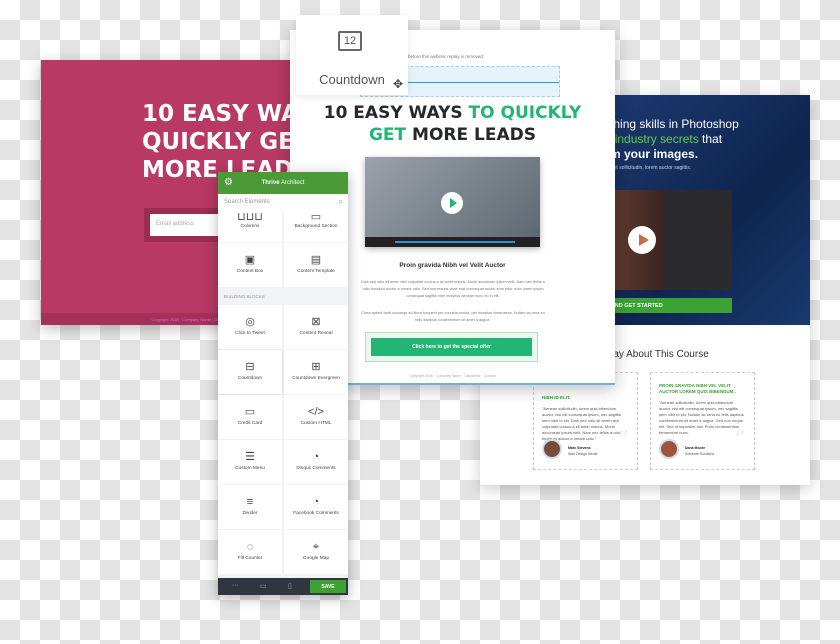  I want to click on element-label: Custom HTML, so click(316, 423).